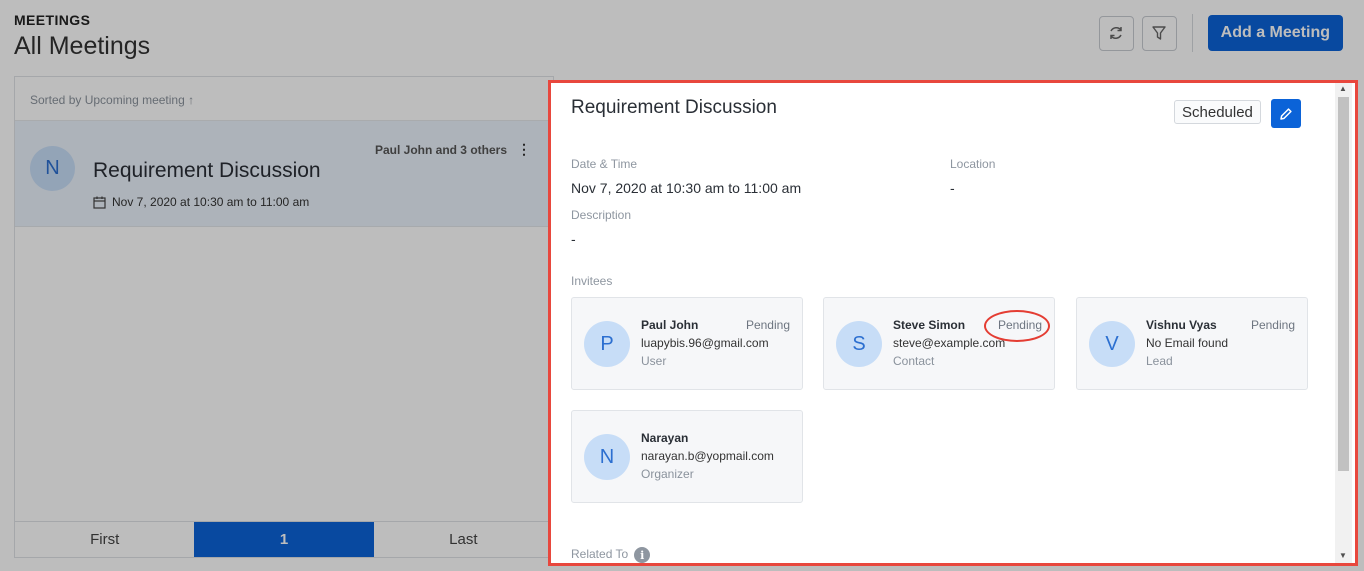  What do you see at coordinates (207, 170) in the screenshot?
I see `meeting-title: Requirement Discussion` at bounding box center [207, 170].